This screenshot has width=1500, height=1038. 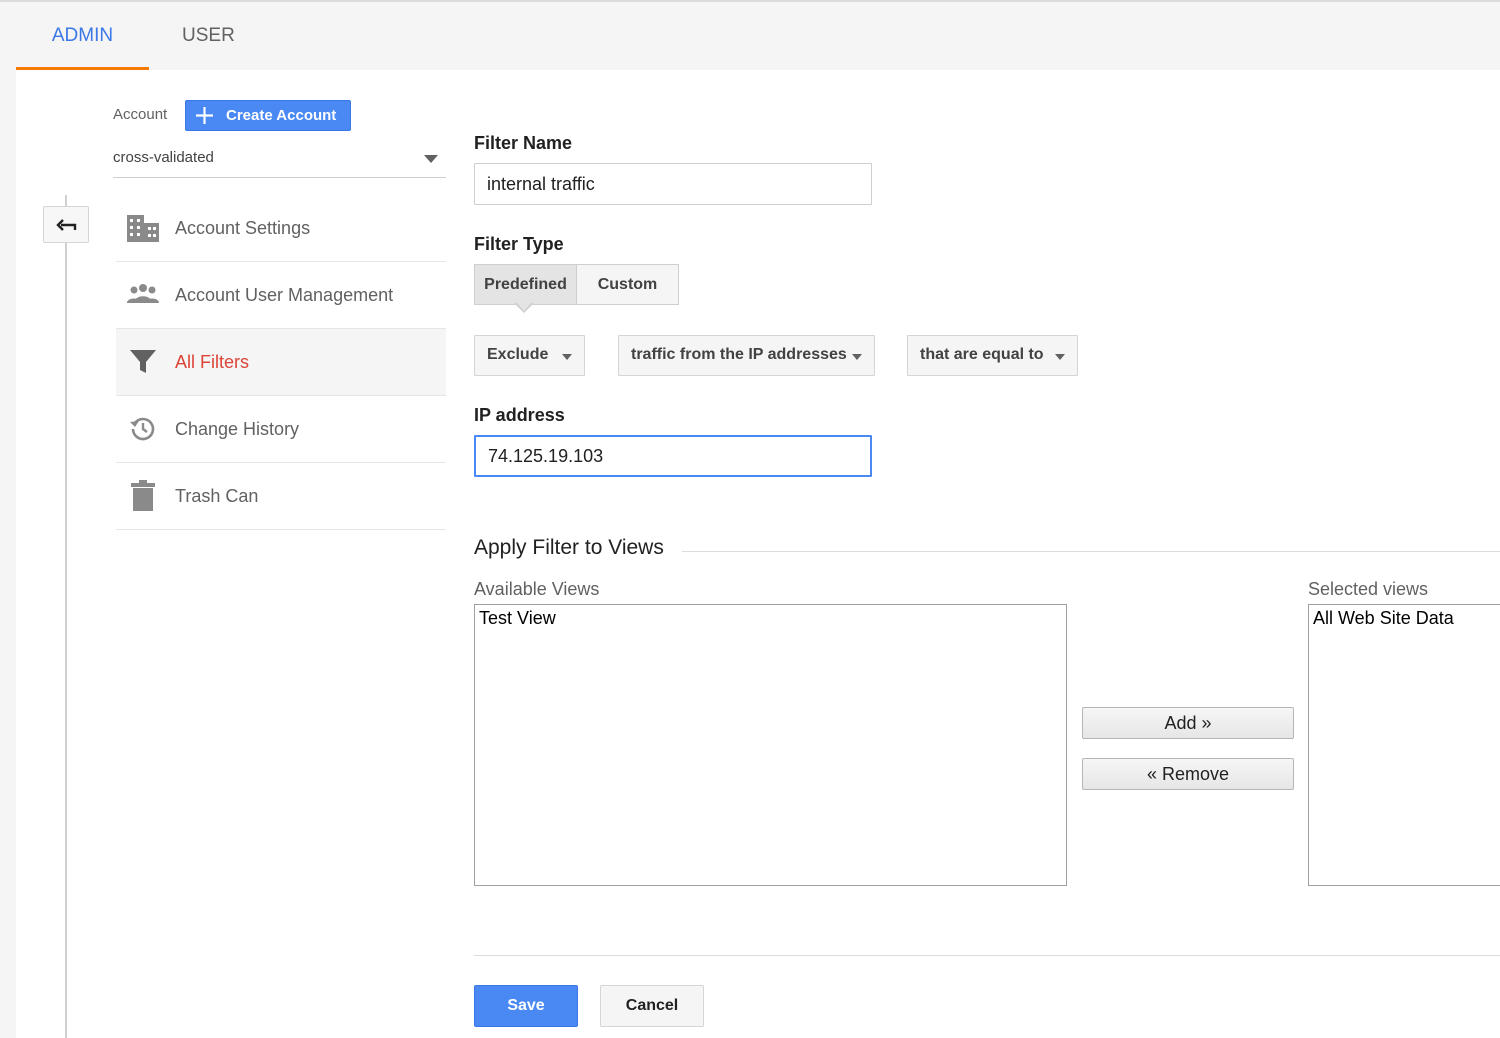 I want to click on account-selected-value: cross-validated, so click(x=163, y=157).